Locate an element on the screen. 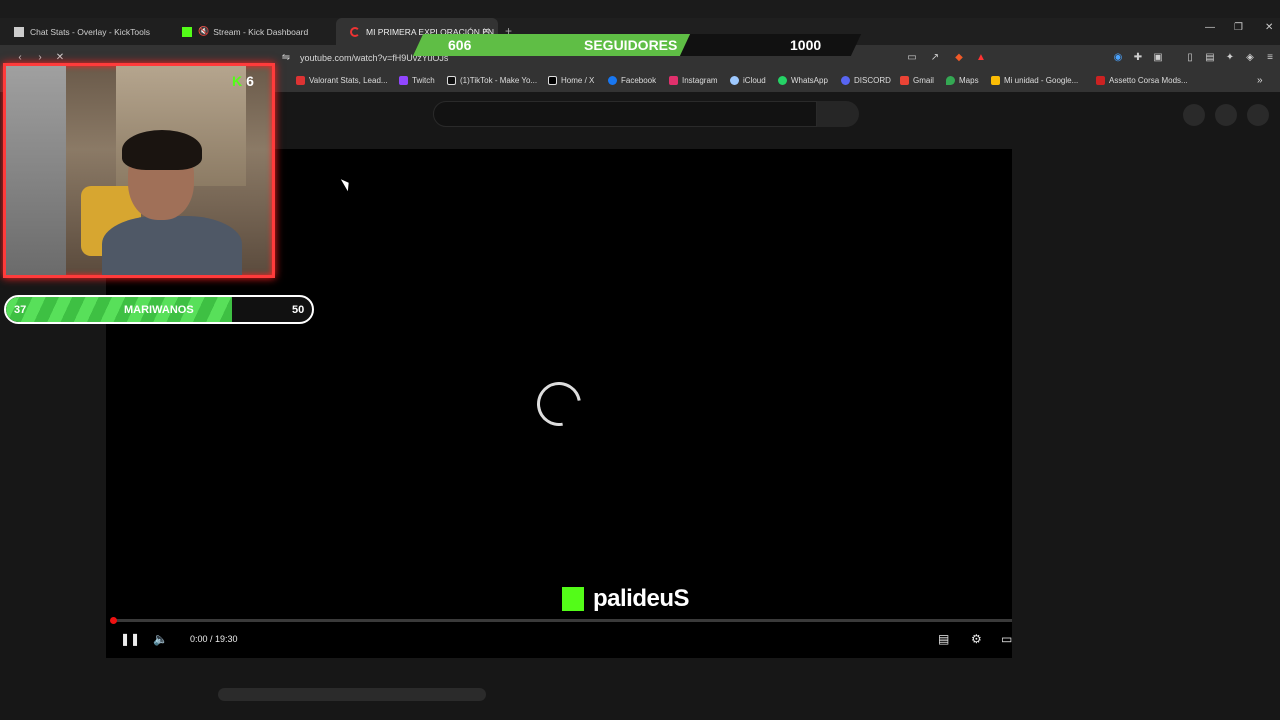 This screenshot has width=1280, height=720. bookmark-maps: Maps is located at coordinates (962, 80).